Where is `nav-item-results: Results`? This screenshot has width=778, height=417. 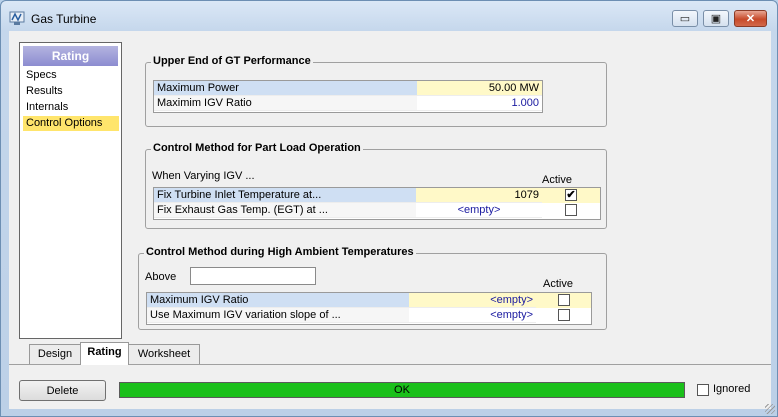
nav-item-results: Results is located at coordinates (71, 91).